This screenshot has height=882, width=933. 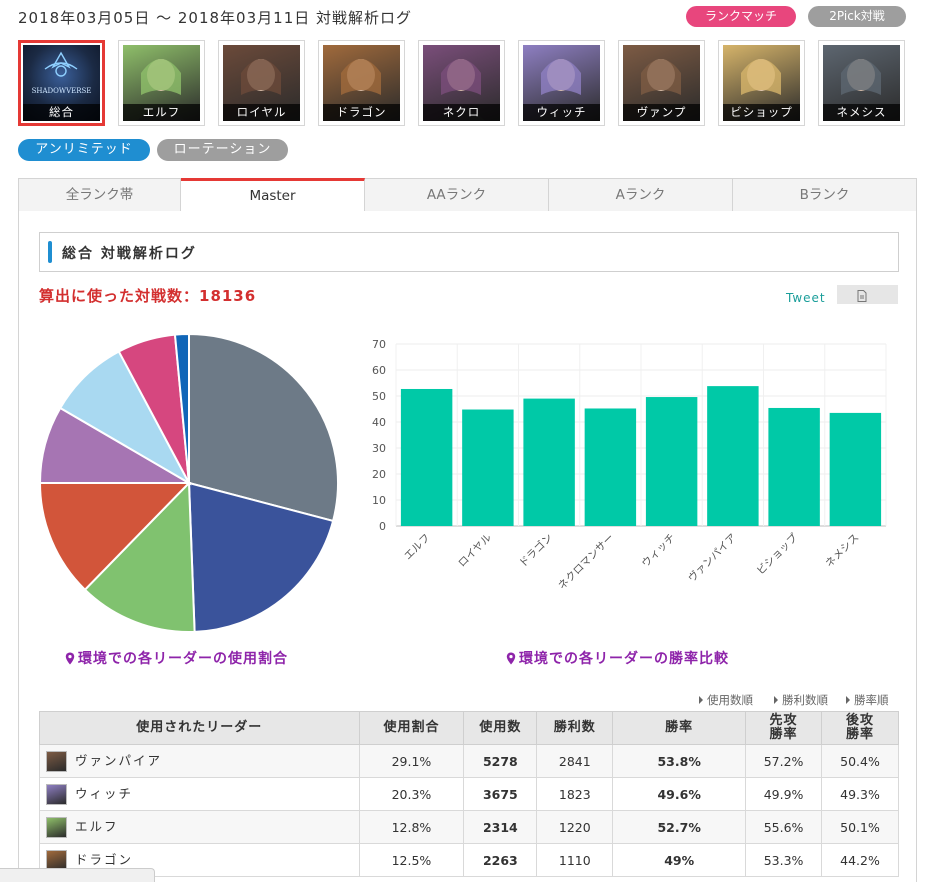 I want to click on table-header-row: 使用されたリーダー 使用割合 使用数 勝利数 勝率 先攻勝率 後攻勝率, so click(x=469, y=728).